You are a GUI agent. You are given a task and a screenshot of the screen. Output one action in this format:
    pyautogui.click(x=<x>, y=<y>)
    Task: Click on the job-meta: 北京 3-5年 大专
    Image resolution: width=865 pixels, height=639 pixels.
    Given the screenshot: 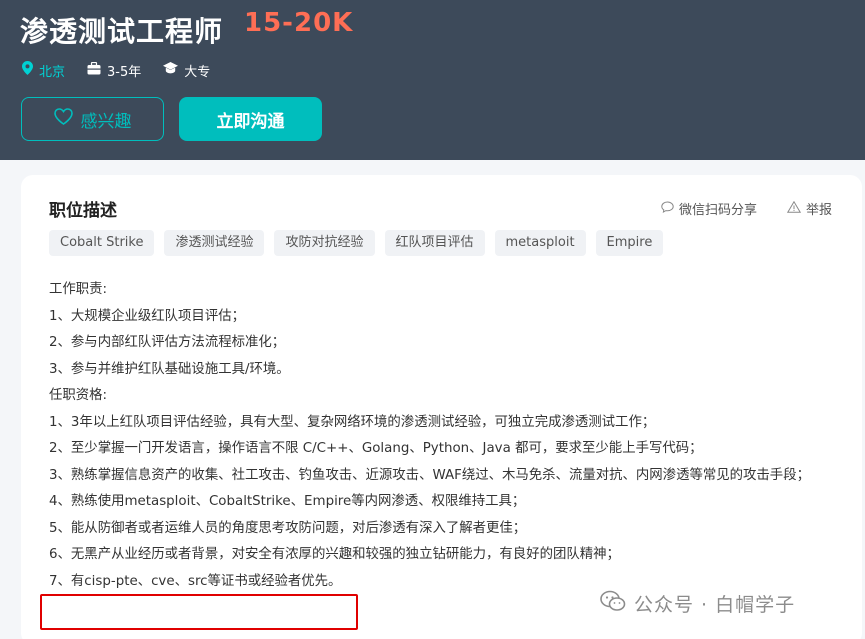 What is the action you would take?
    pyautogui.click(x=127, y=70)
    